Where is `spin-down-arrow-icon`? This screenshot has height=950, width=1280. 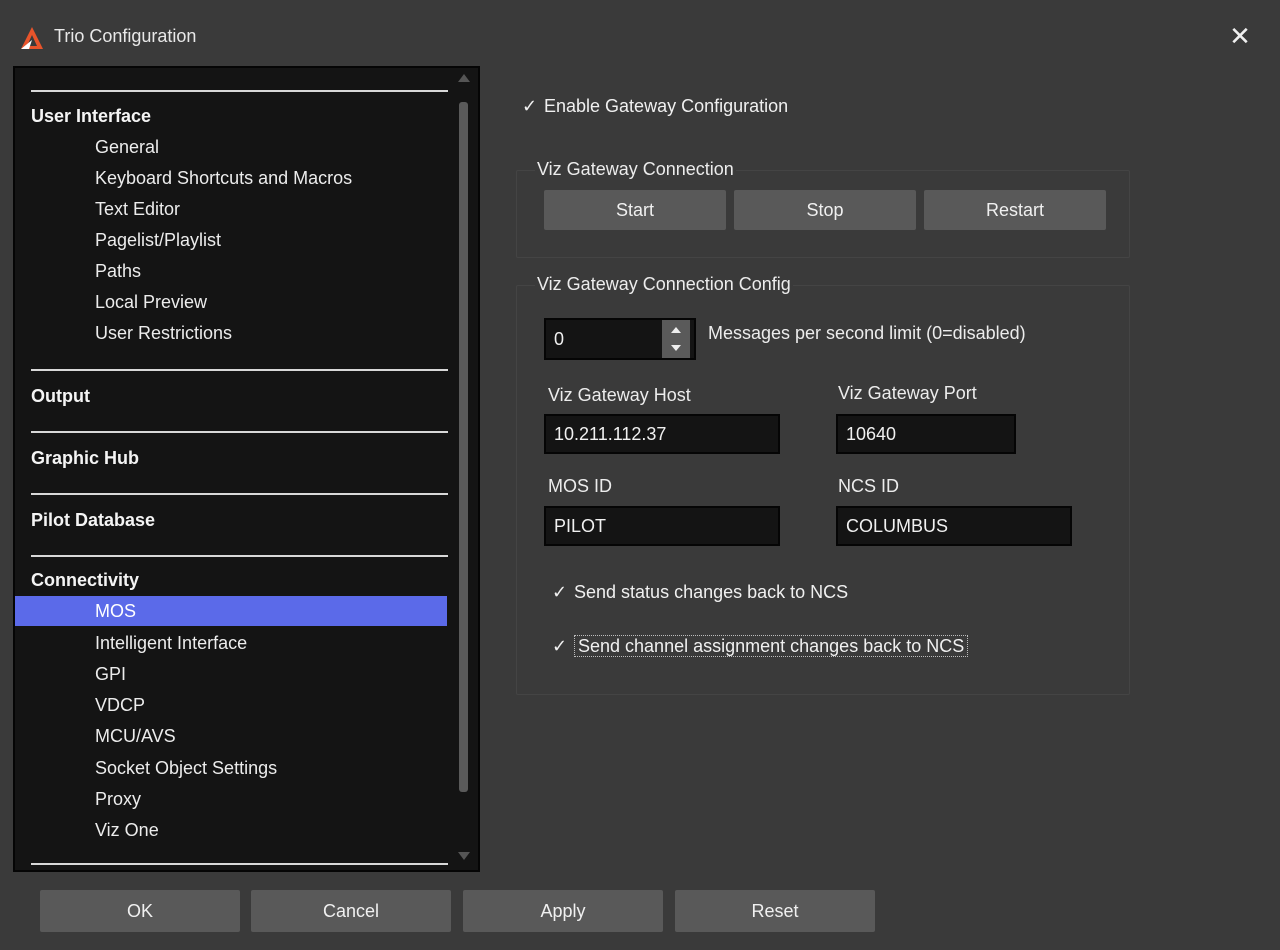 spin-down-arrow-icon is located at coordinates (676, 348).